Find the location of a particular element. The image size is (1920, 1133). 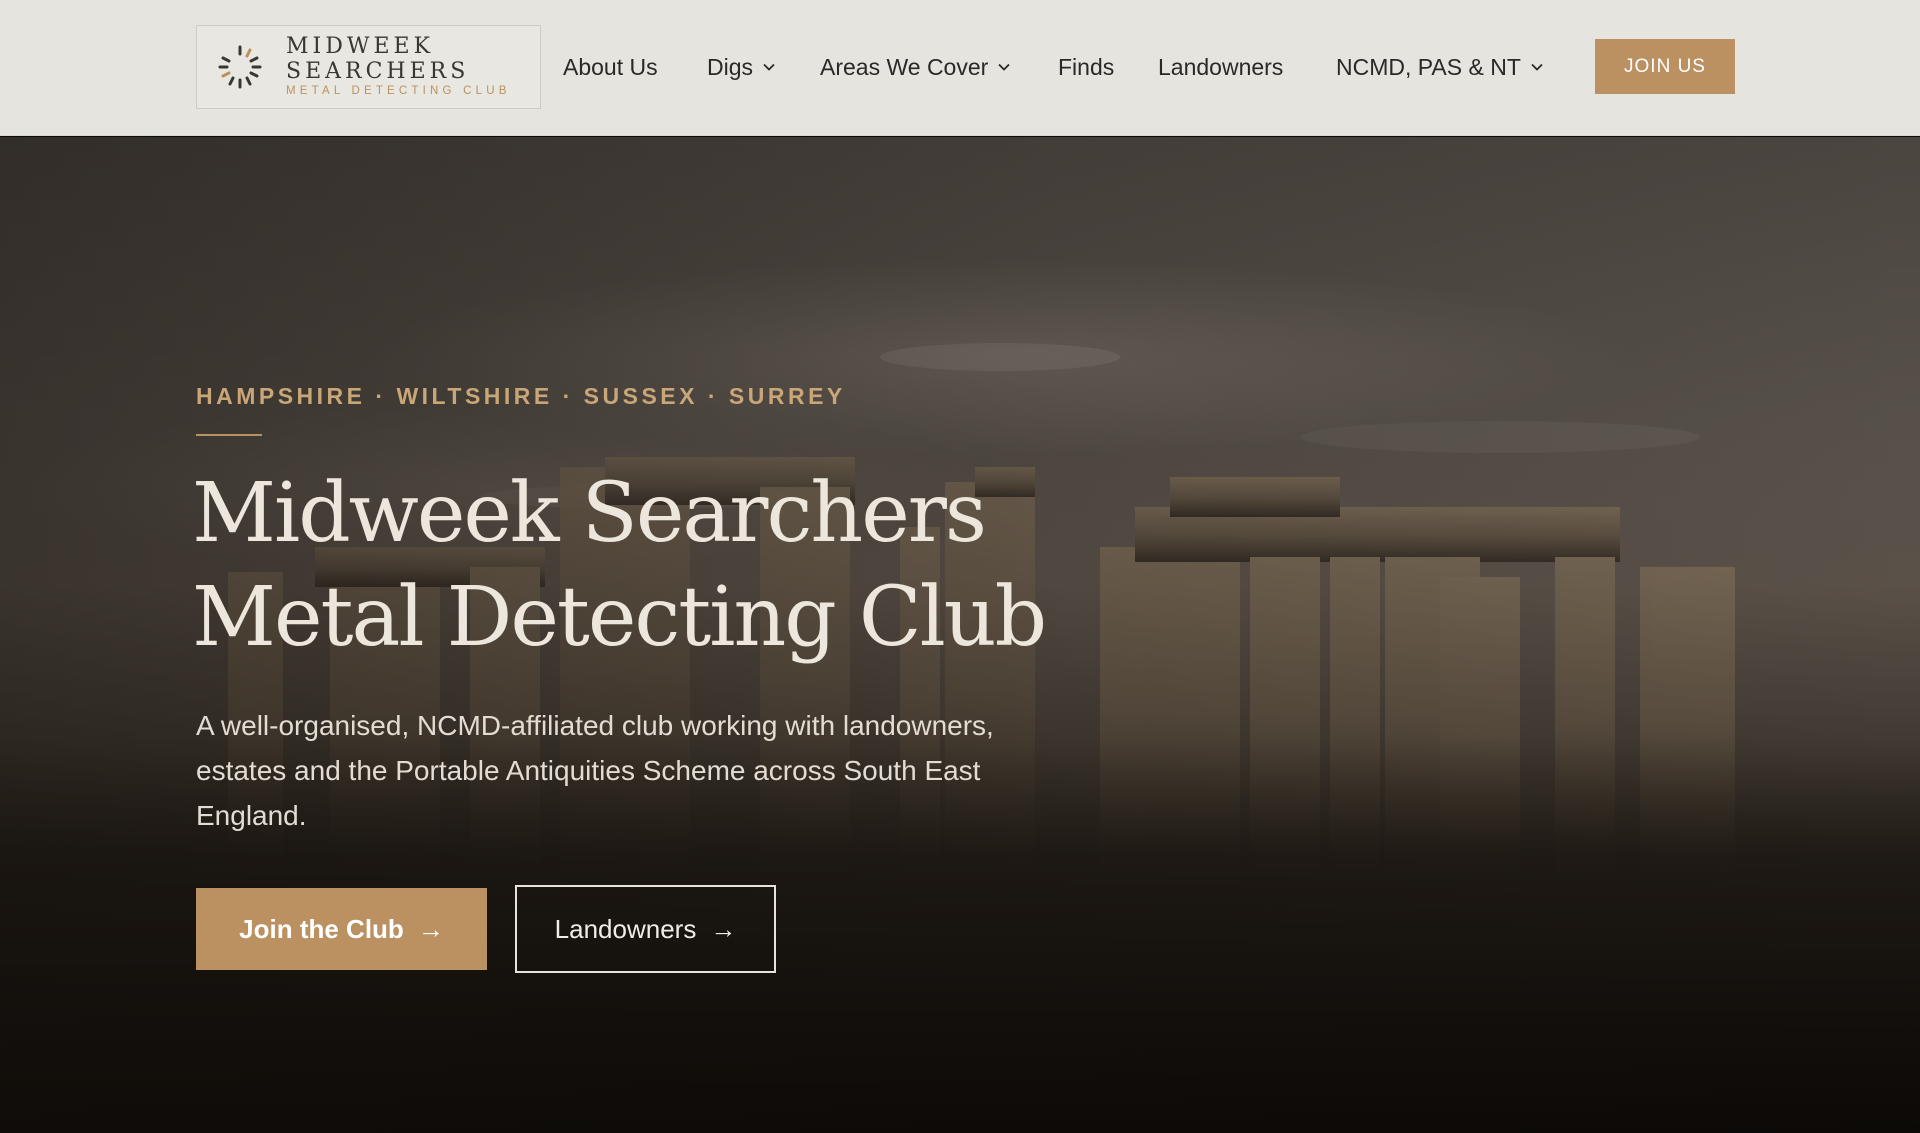

nav-label: Digs is located at coordinates (730, 66).